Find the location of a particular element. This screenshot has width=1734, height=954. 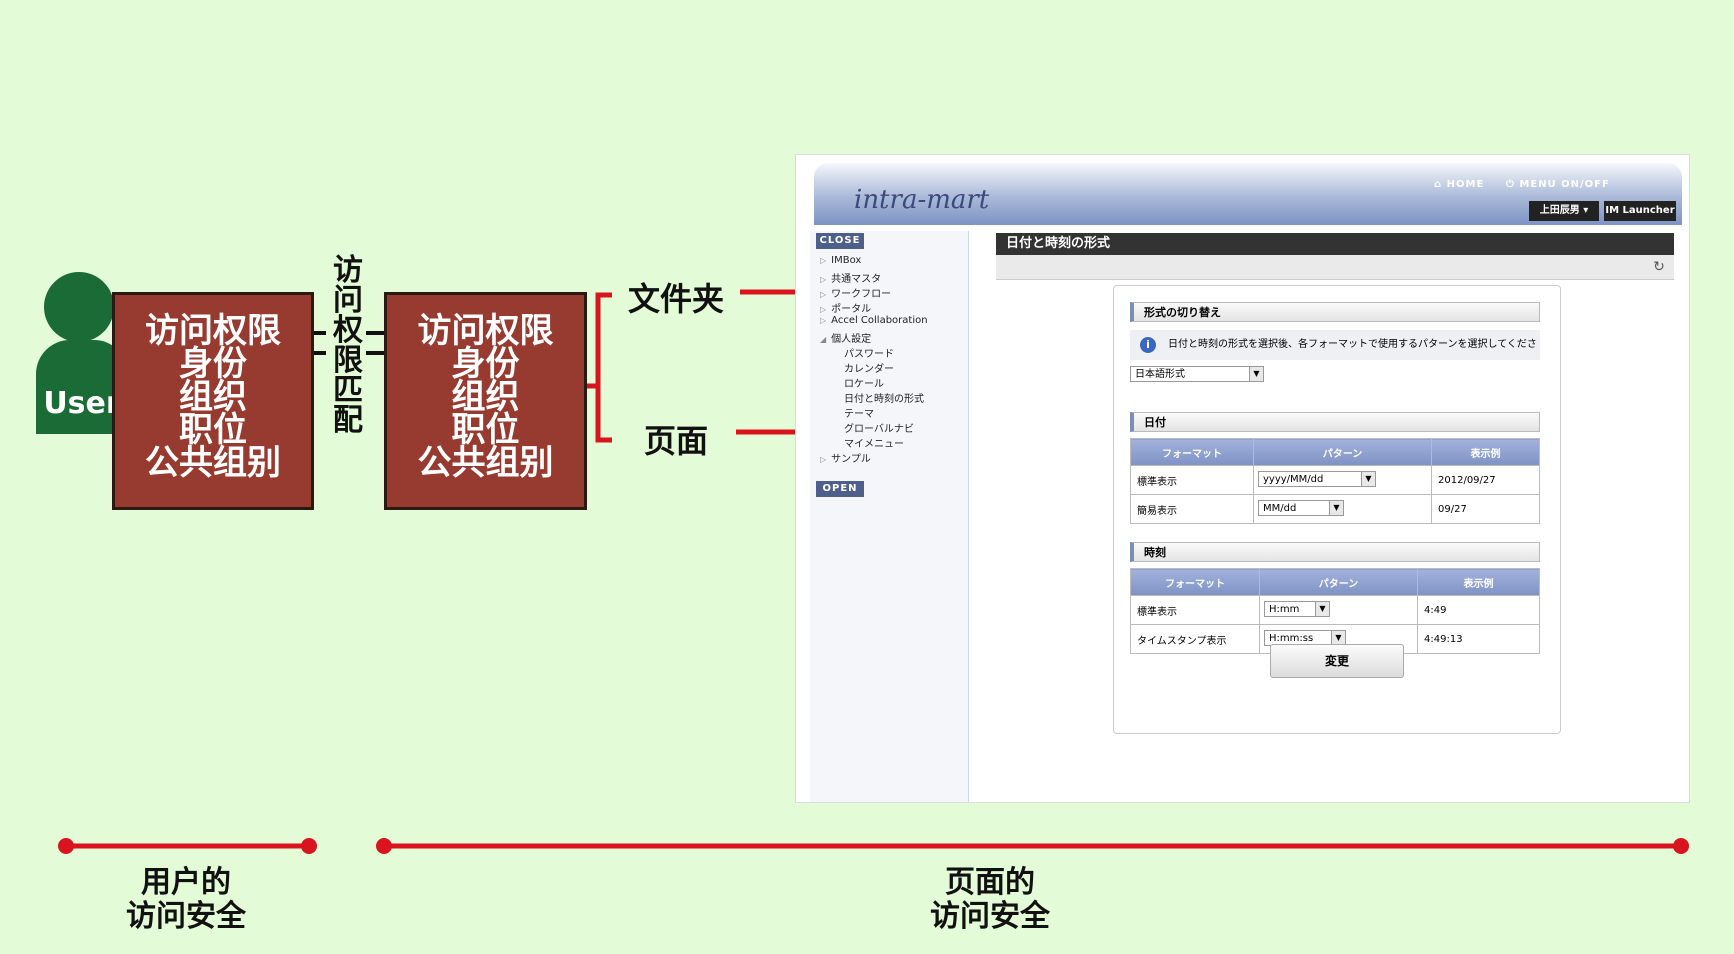

expanded-arrow-icon: ◢ is located at coordinates (823, 339).